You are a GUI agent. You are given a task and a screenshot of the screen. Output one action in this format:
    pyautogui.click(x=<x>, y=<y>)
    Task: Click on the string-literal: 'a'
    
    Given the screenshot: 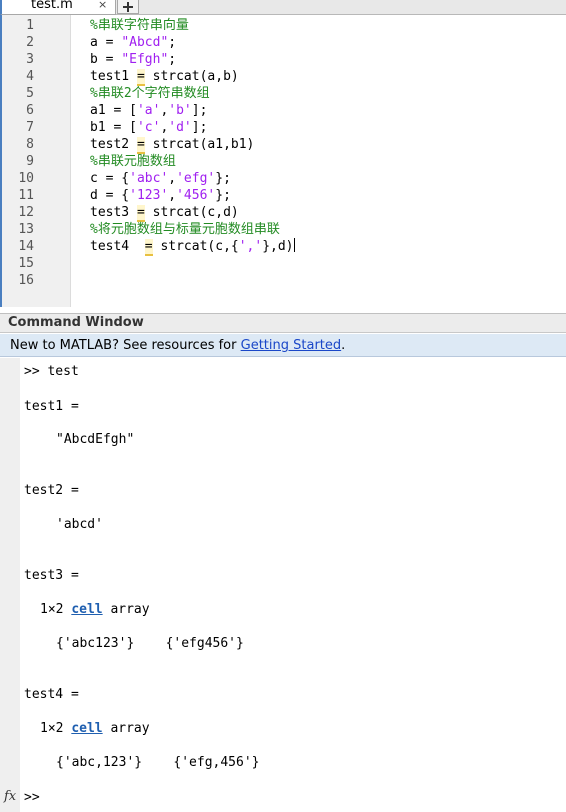 What is the action you would take?
    pyautogui.click(x=148, y=110)
    